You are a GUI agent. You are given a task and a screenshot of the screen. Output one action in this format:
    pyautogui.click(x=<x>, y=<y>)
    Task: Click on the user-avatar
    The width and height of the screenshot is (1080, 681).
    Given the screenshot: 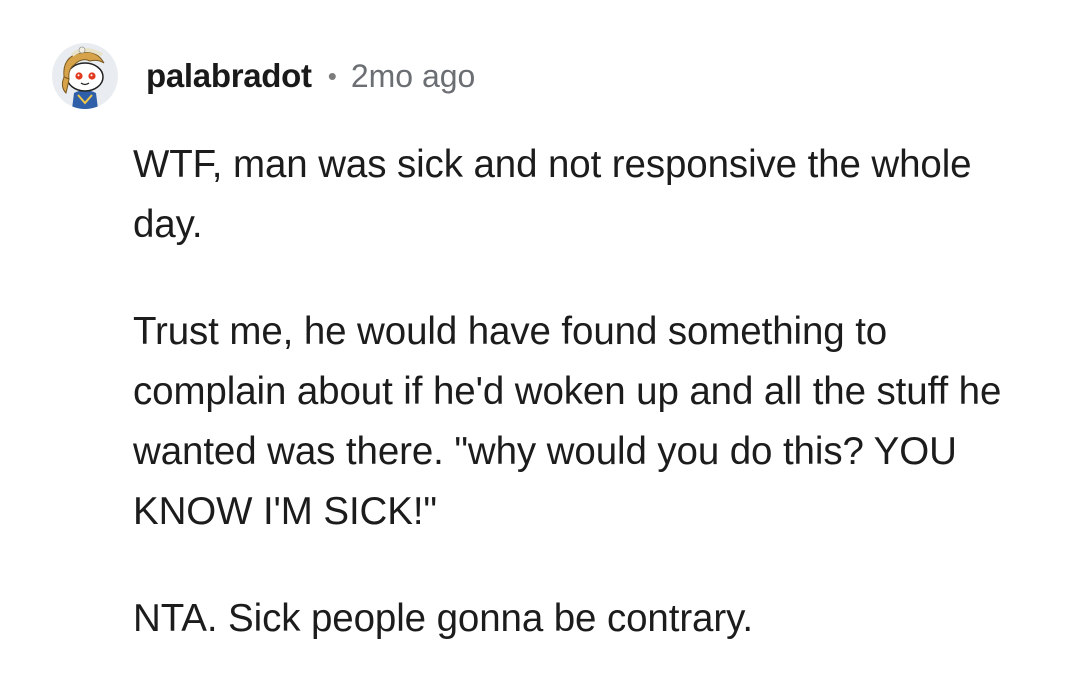 What is the action you would take?
    pyautogui.click(x=85, y=76)
    